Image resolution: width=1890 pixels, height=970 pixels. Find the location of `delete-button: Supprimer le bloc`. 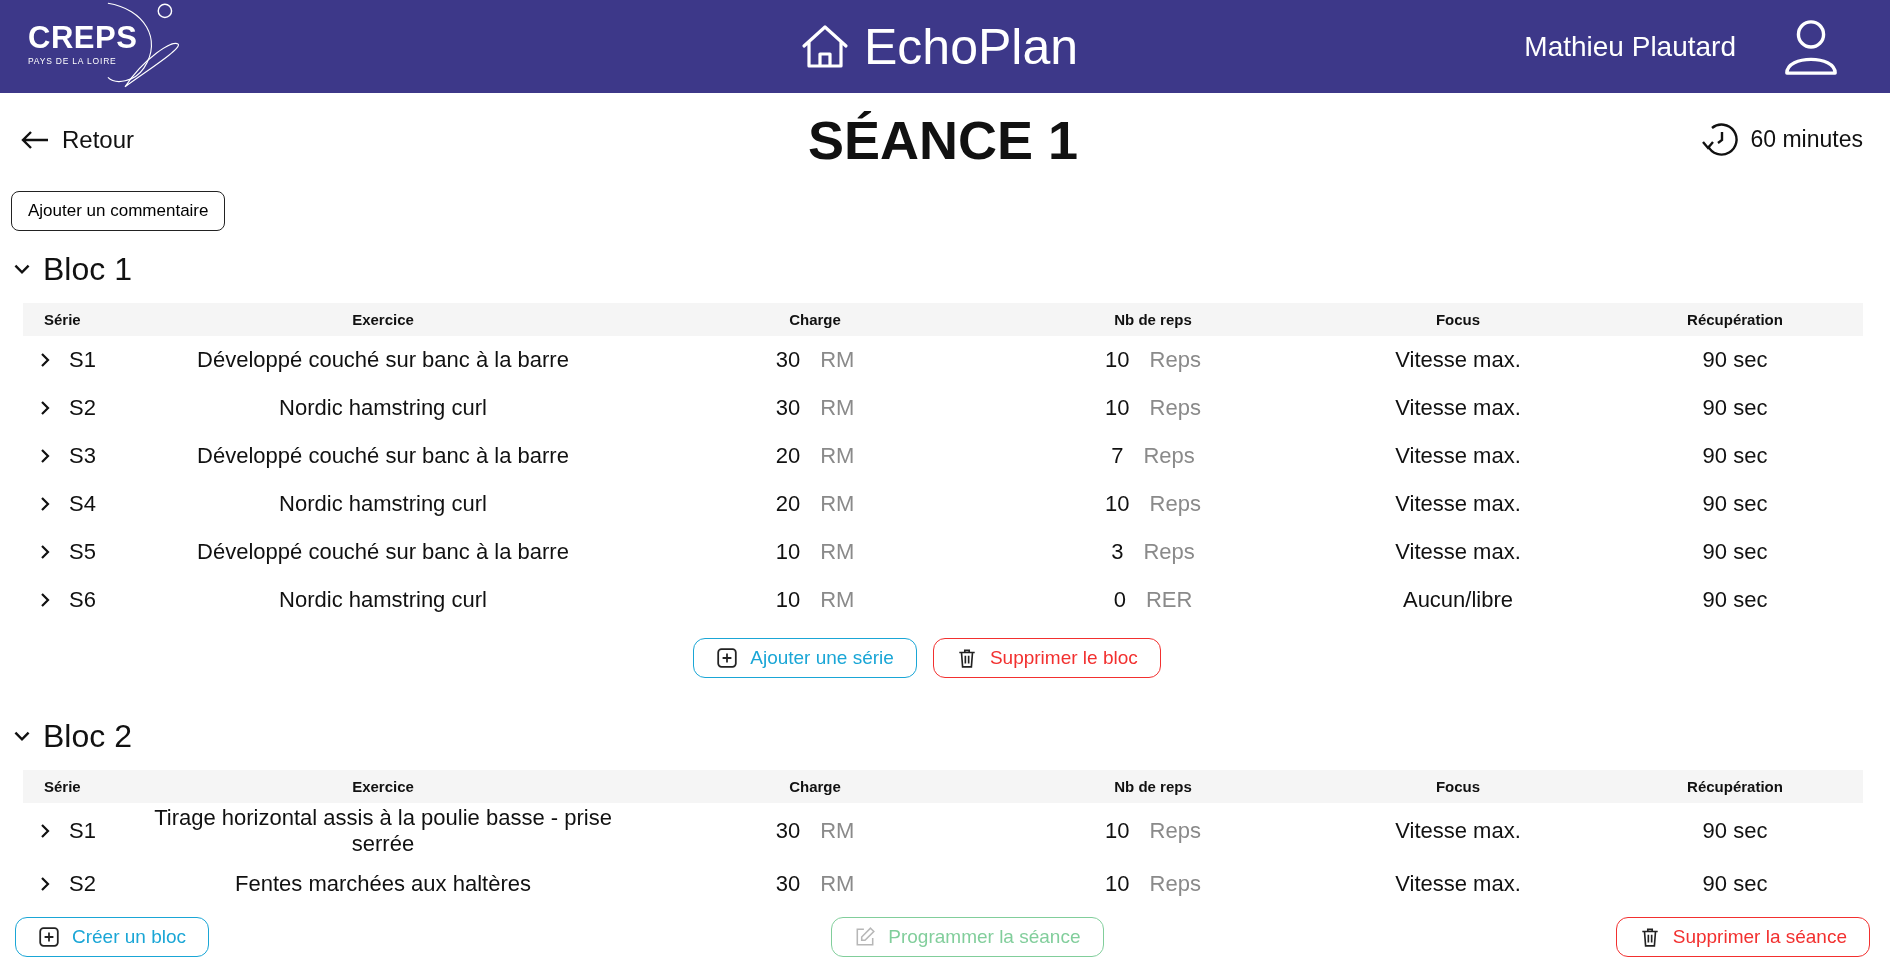

delete-button: Supprimer le bloc is located at coordinates (1046, 658).